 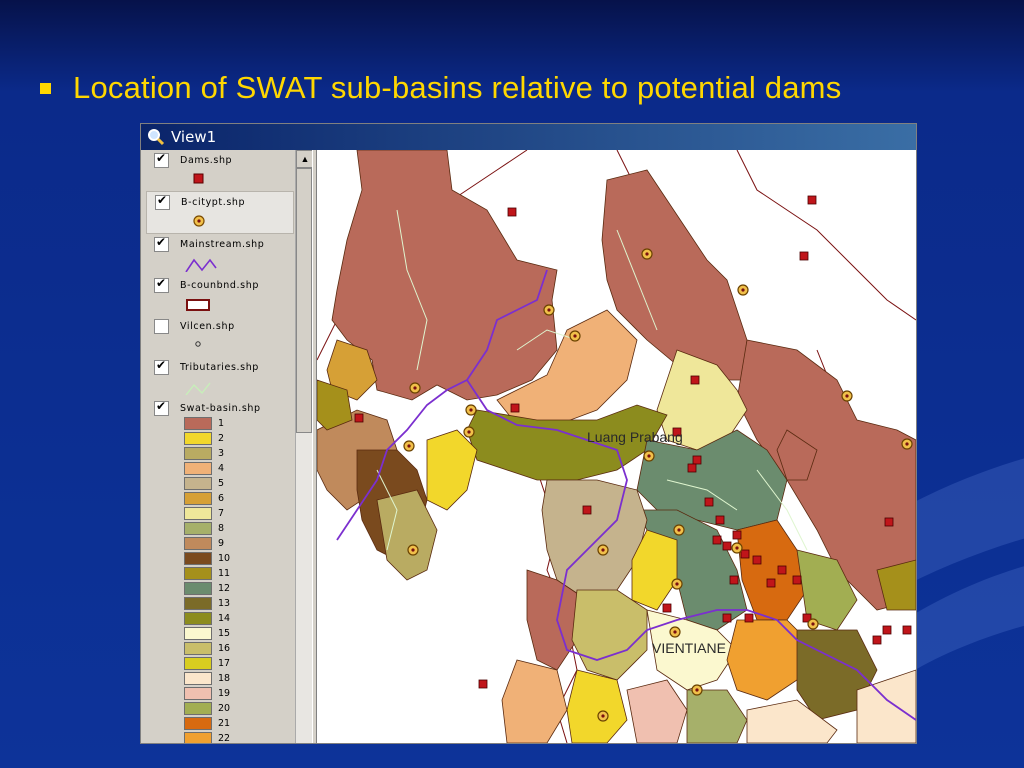 I want to click on legend-label: 8, so click(x=221, y=528).